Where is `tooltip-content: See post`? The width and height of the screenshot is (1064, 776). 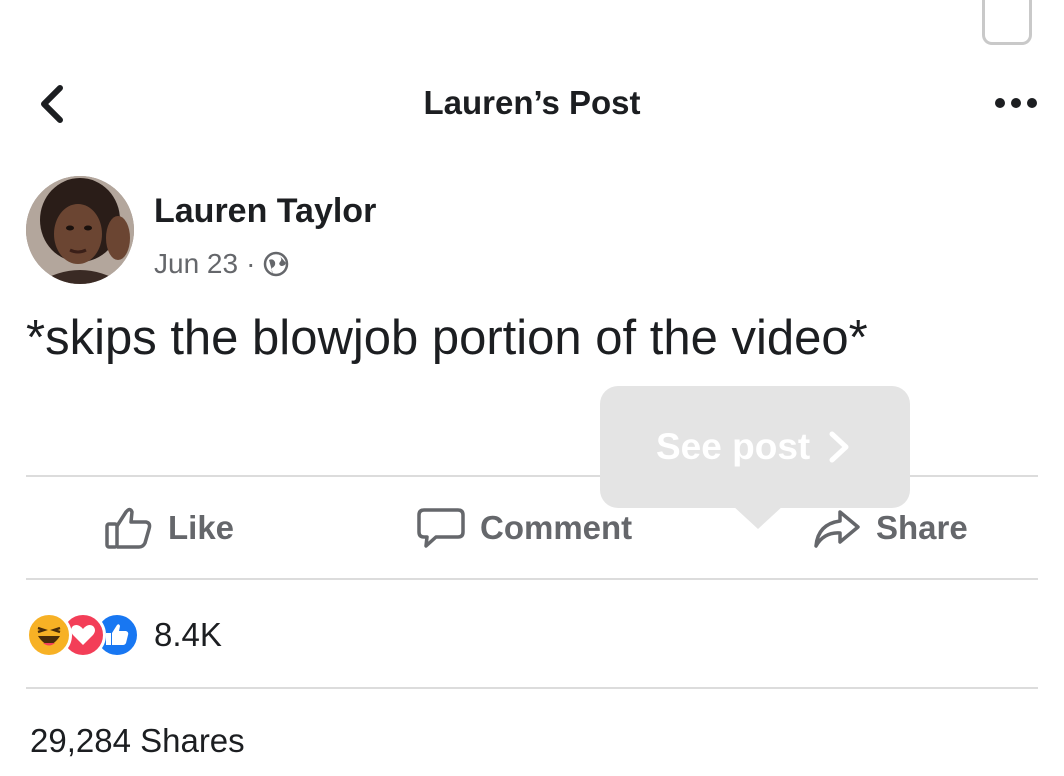
tooltip-content: See post is located at coordinates (753, 447).